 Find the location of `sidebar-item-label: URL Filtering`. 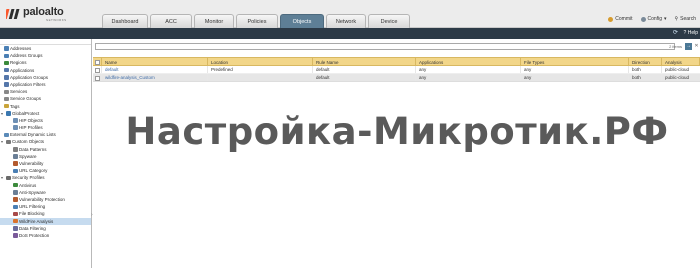

sidebar-item-label: URL Filtering is located at coordinates (32, 207).